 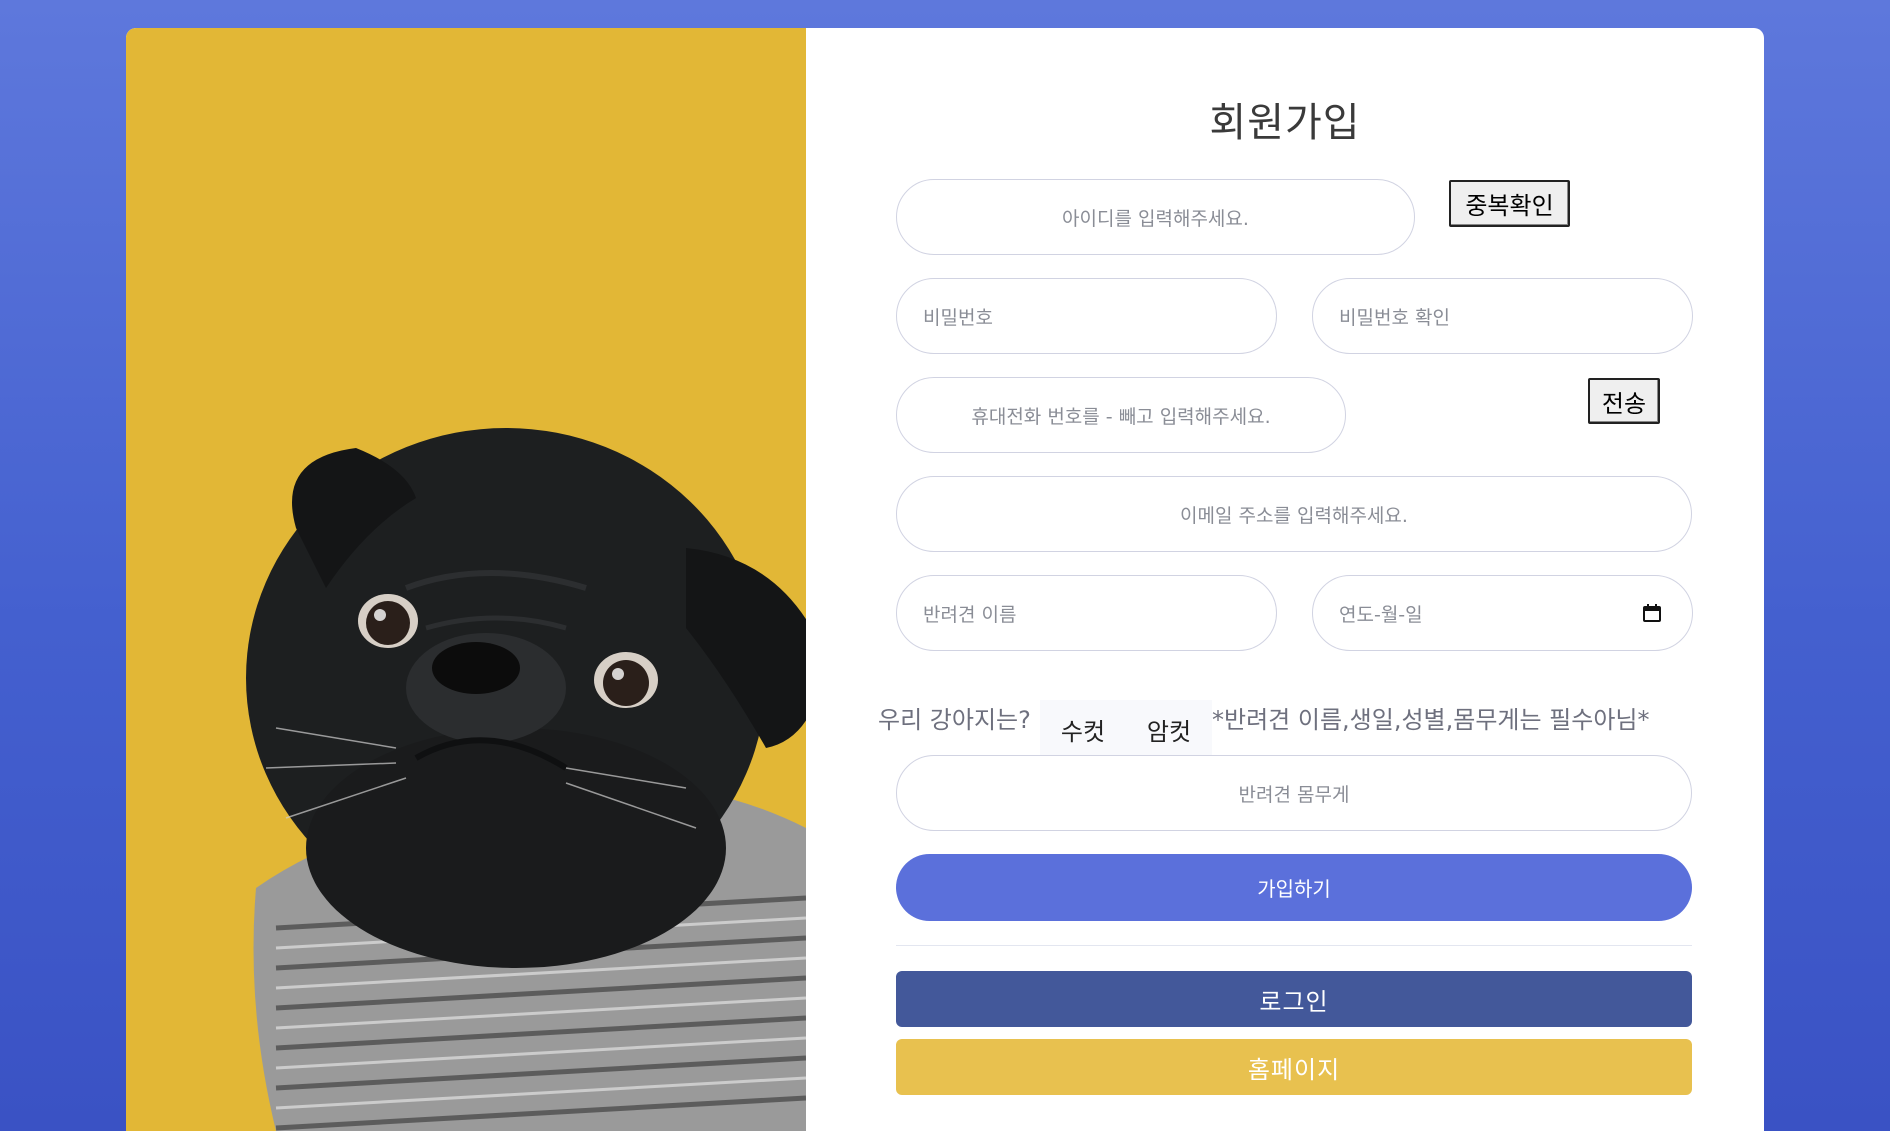 I want to click on gender-option-male: 수컷, so click(x=1083, y=729).